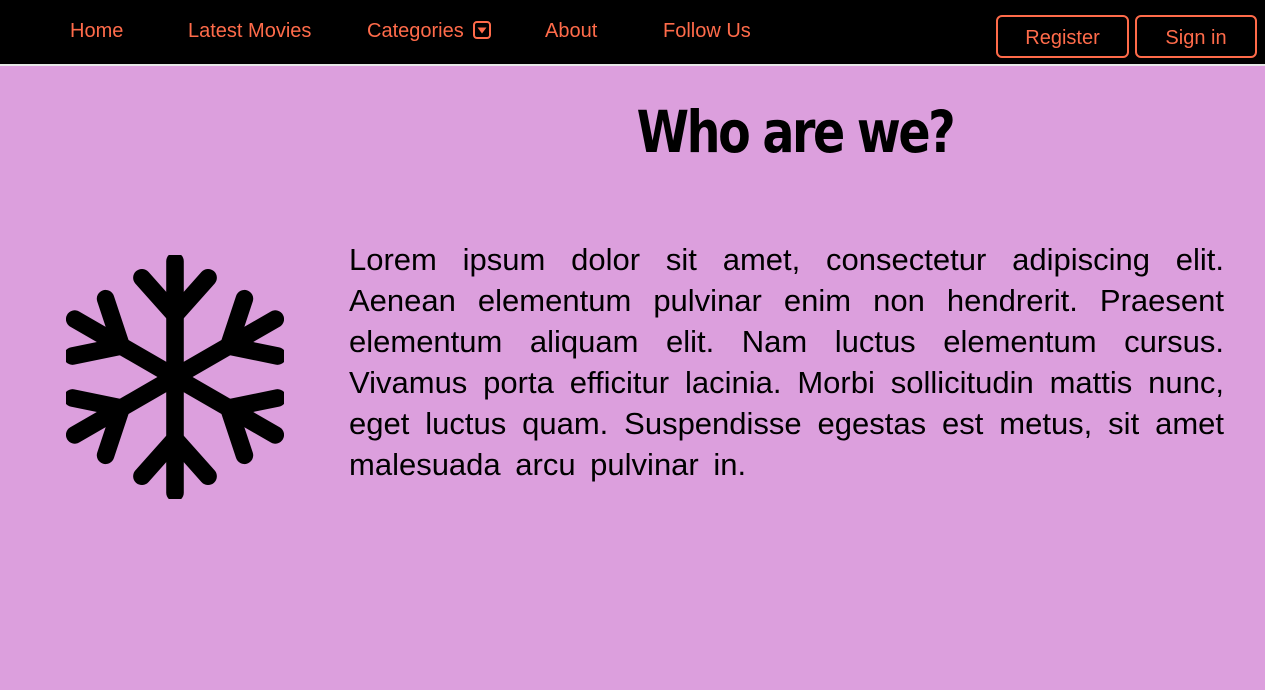 The image size is (1265, 690). What do you see at coordinates (415, 31) in the screenshot?
I see `nav-link-categories-label: Categories` at bounding box center [415, 31].